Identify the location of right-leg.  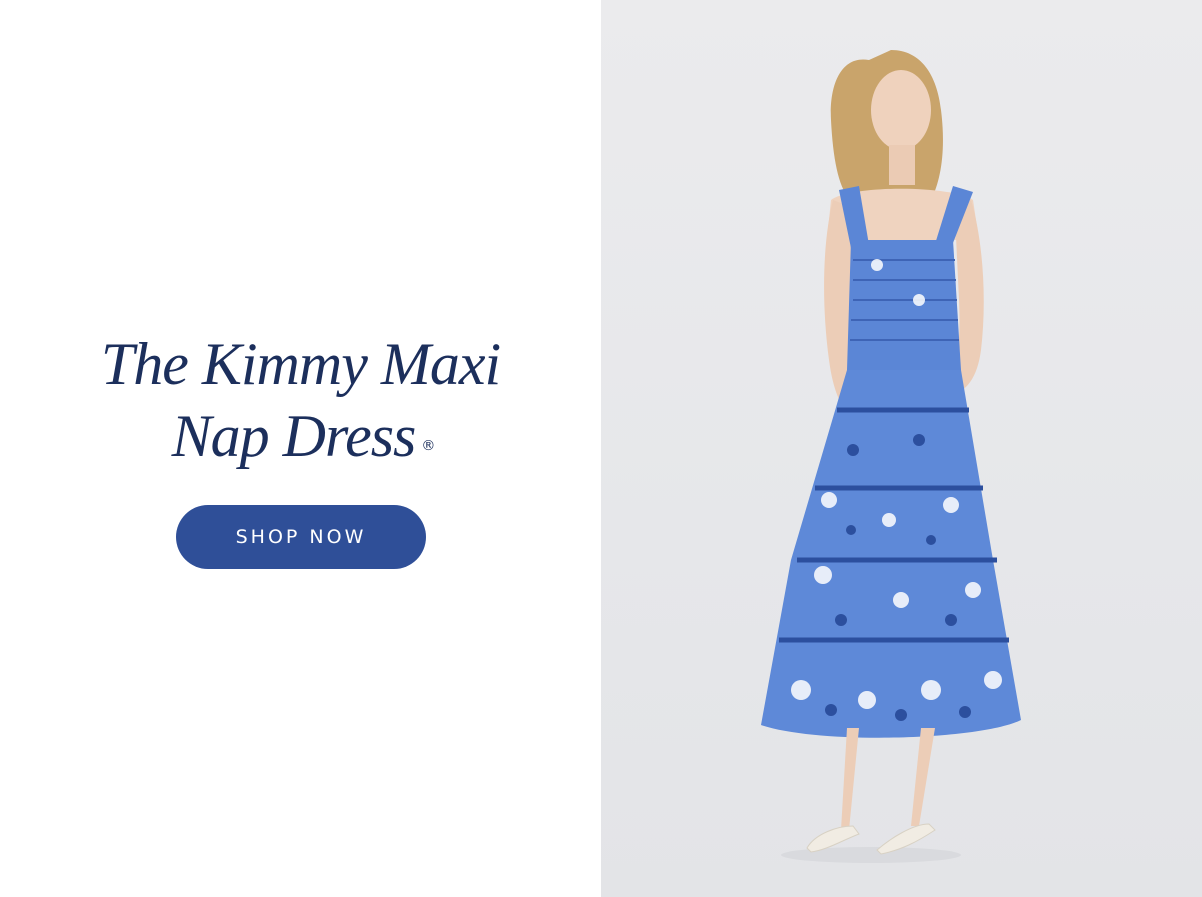
(923, 777).